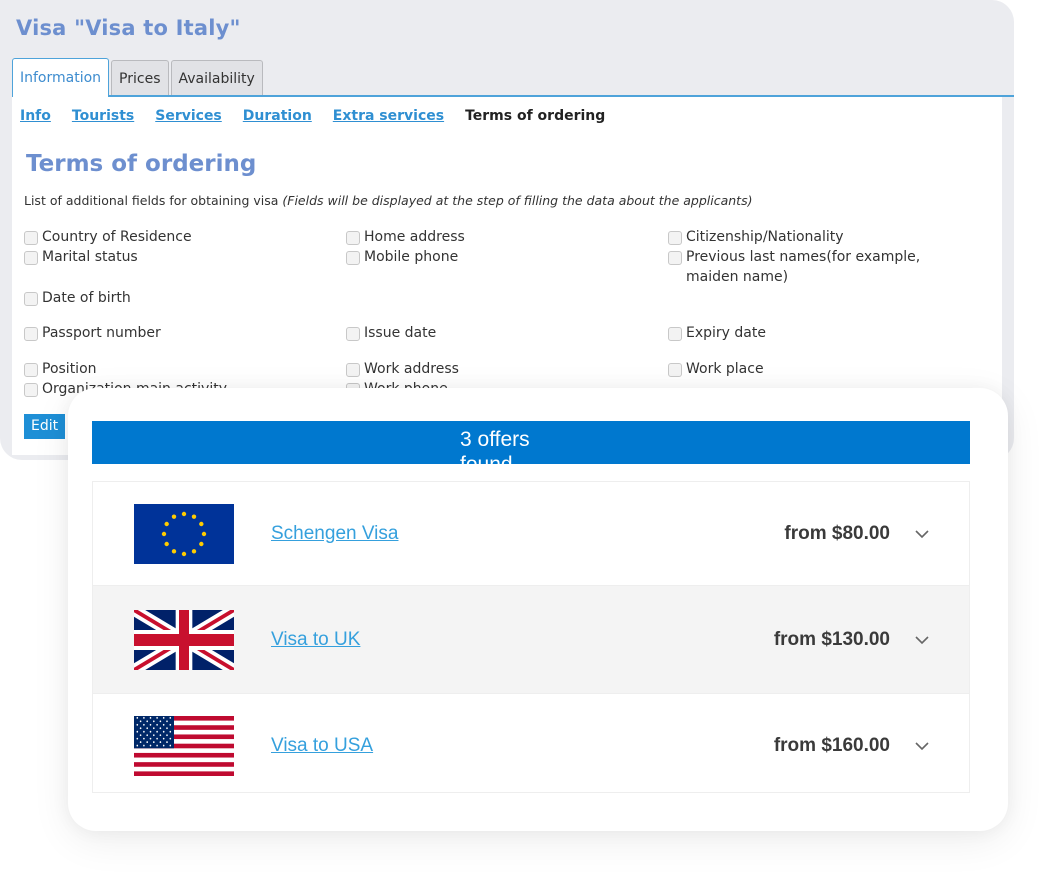 The height and width of the screenshot is (875, 1049). Describe the element at coordinates (86, 298) in the screenshot. I see `field-label: Date of birth` at that location.